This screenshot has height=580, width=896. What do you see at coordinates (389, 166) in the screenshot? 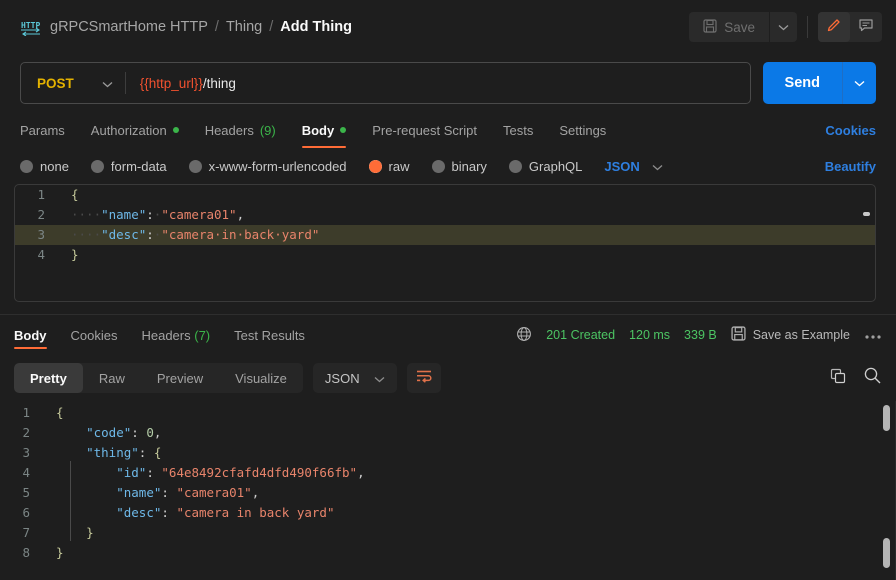
I see `body-type-raw: raw` at bounding box center [389, 166].